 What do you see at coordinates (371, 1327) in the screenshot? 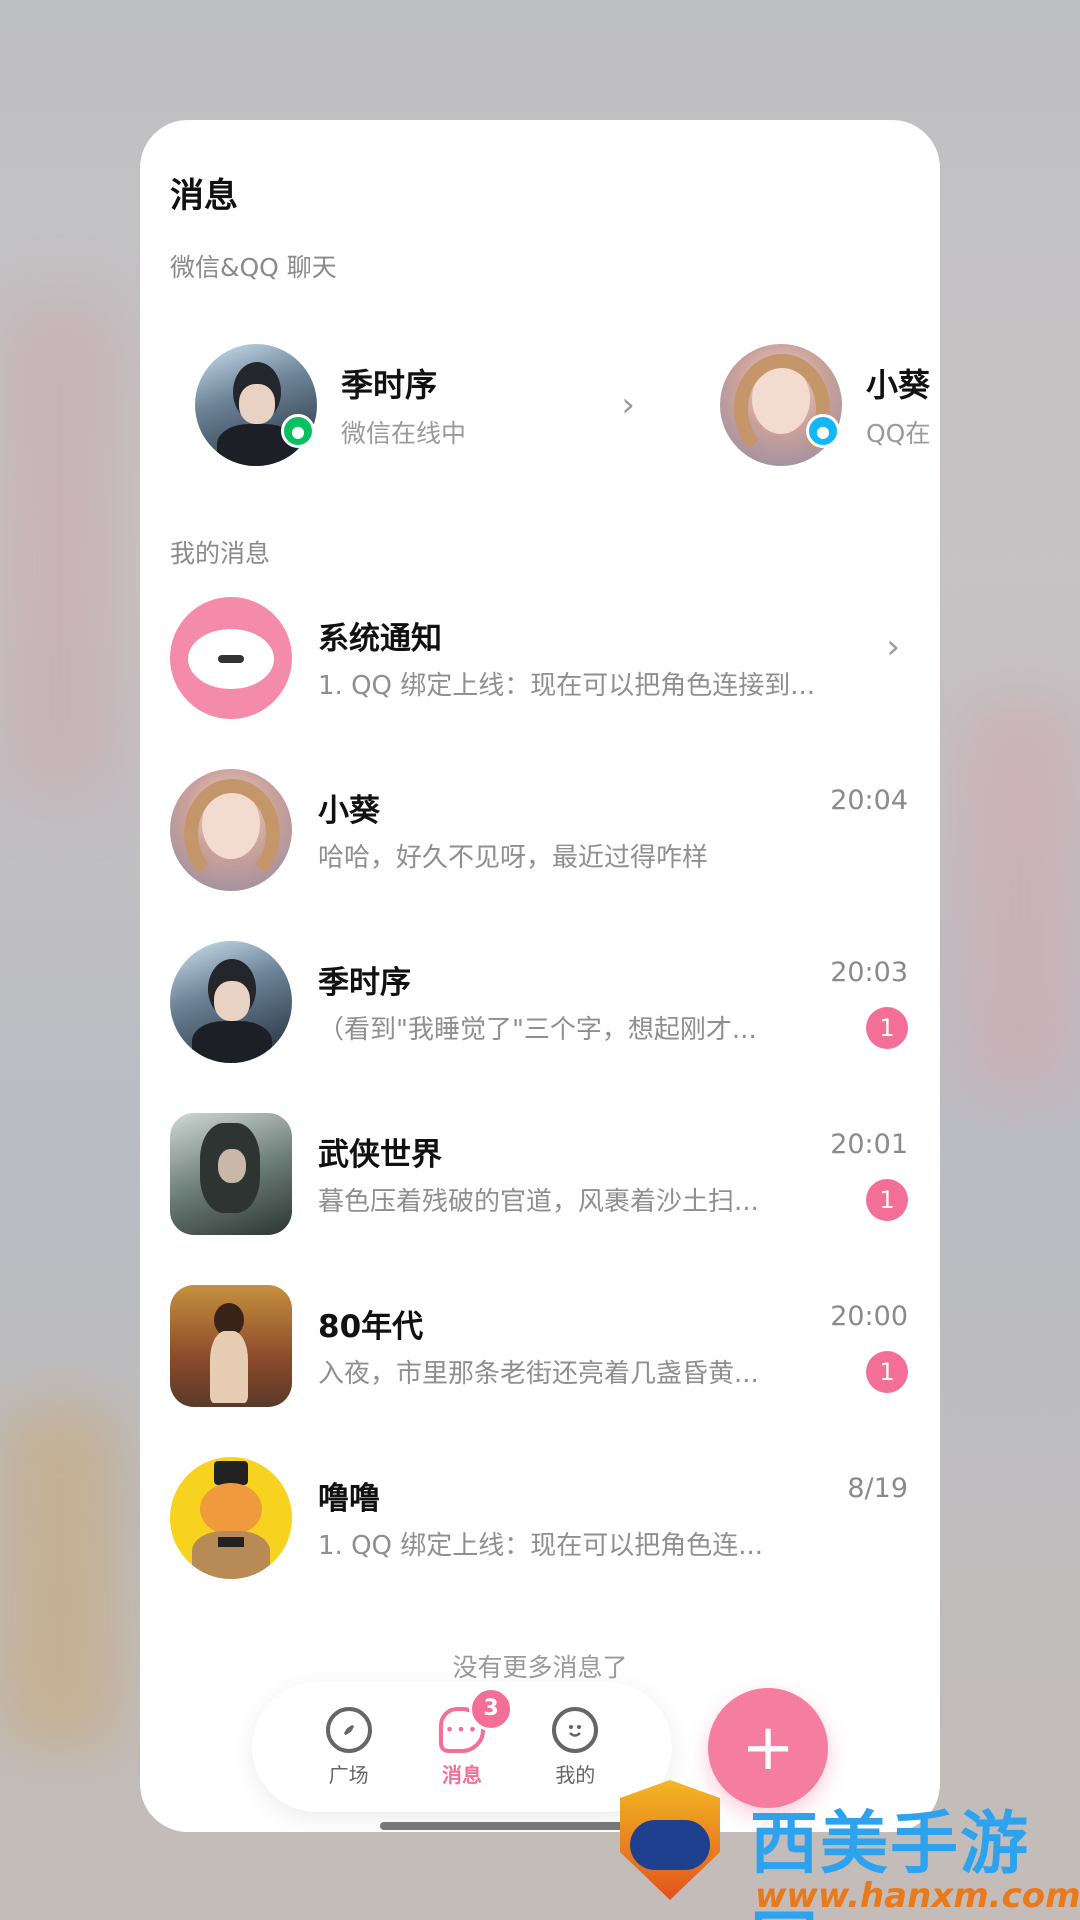
I see `message-title: 80年代` at bounding box center [371, 1327].